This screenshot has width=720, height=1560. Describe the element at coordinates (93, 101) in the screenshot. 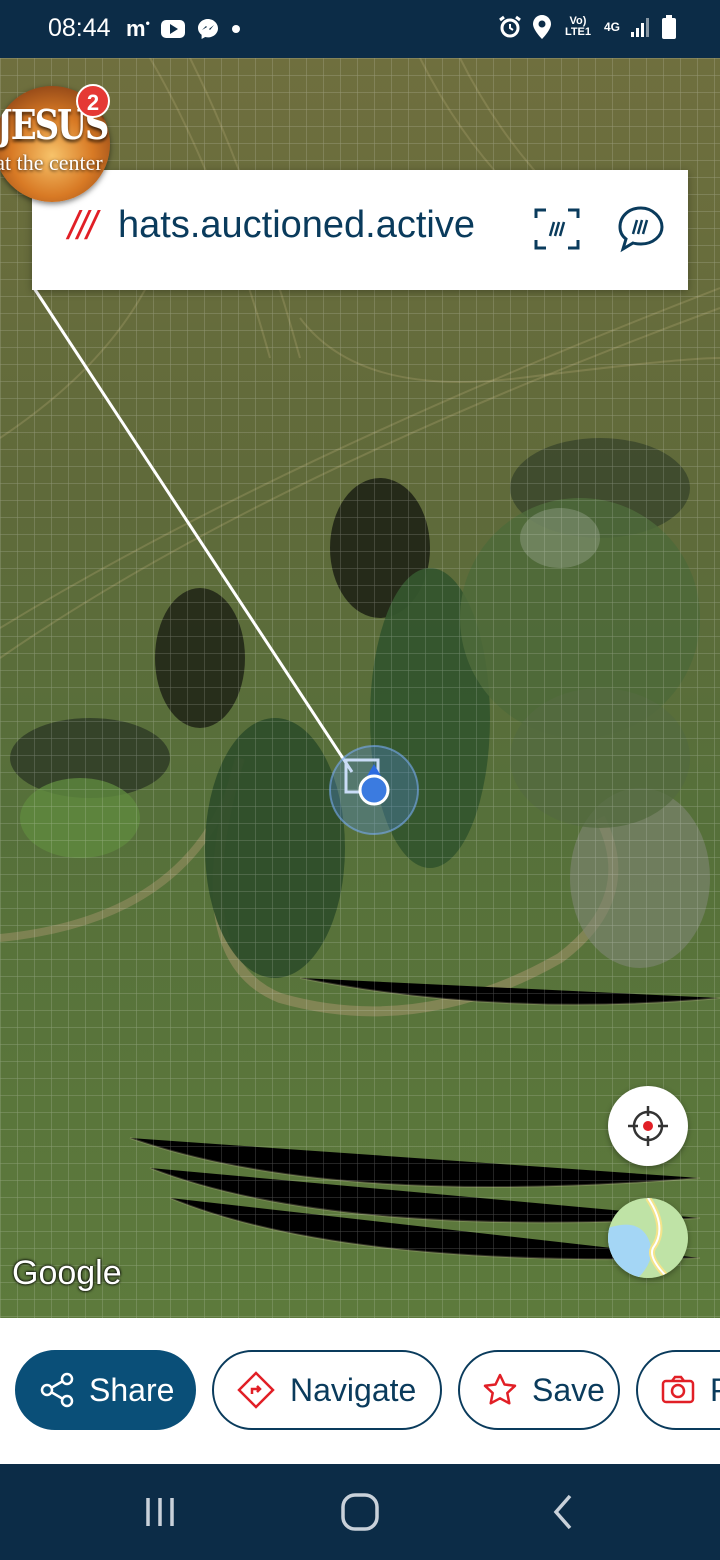

I see `notification-badge: 2` at that location.